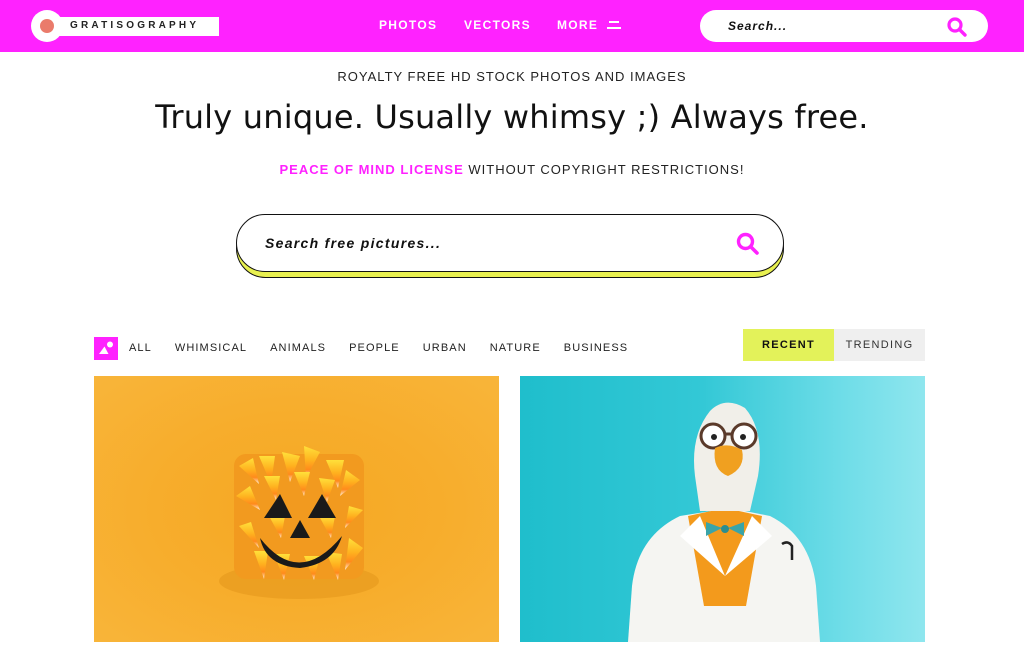 This screenshot has width=1024, height=650. What do you see at coordinates (788, 345) in the screenshot?
I see `sort-recent-button: RECENT` at bounding box center [788, 345].